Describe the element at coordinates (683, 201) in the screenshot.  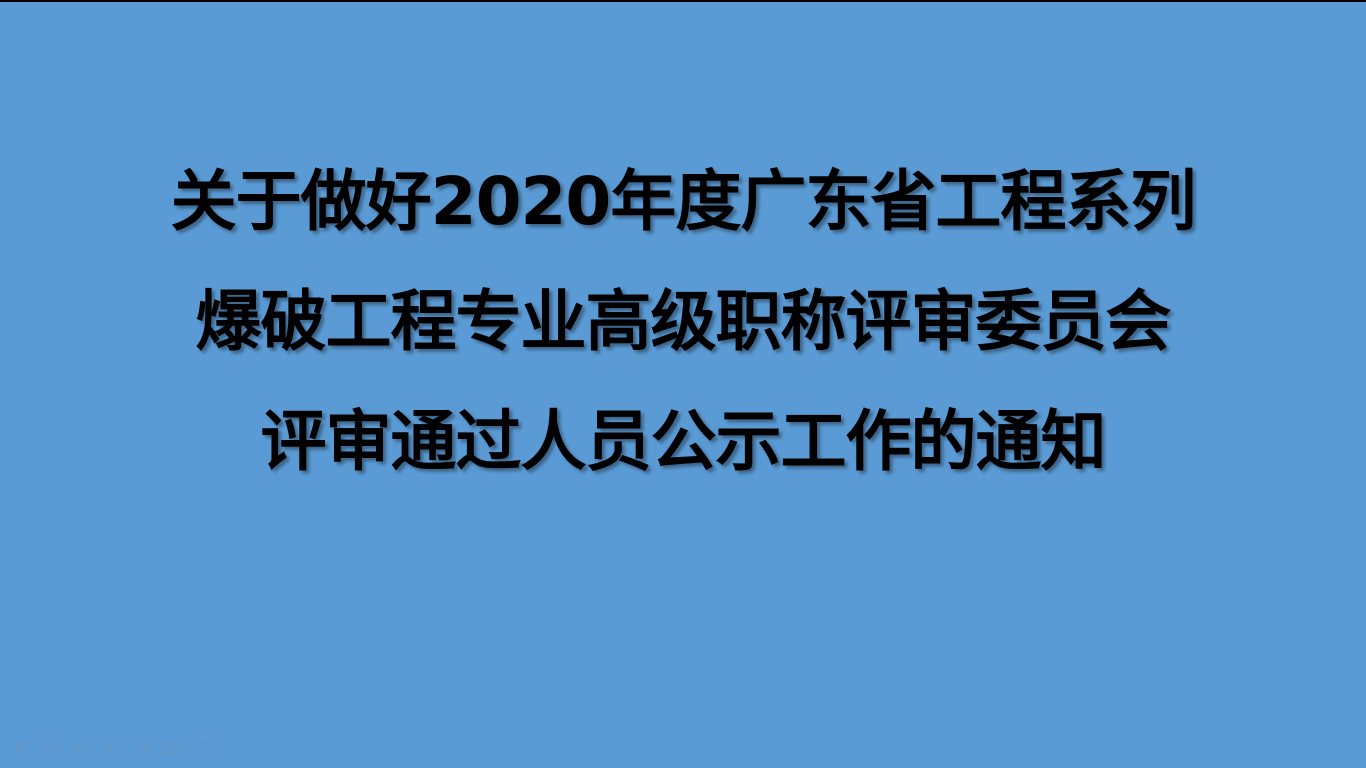
I see `title-line-1: 关于做好2020年度广东省工程系列` at that location.